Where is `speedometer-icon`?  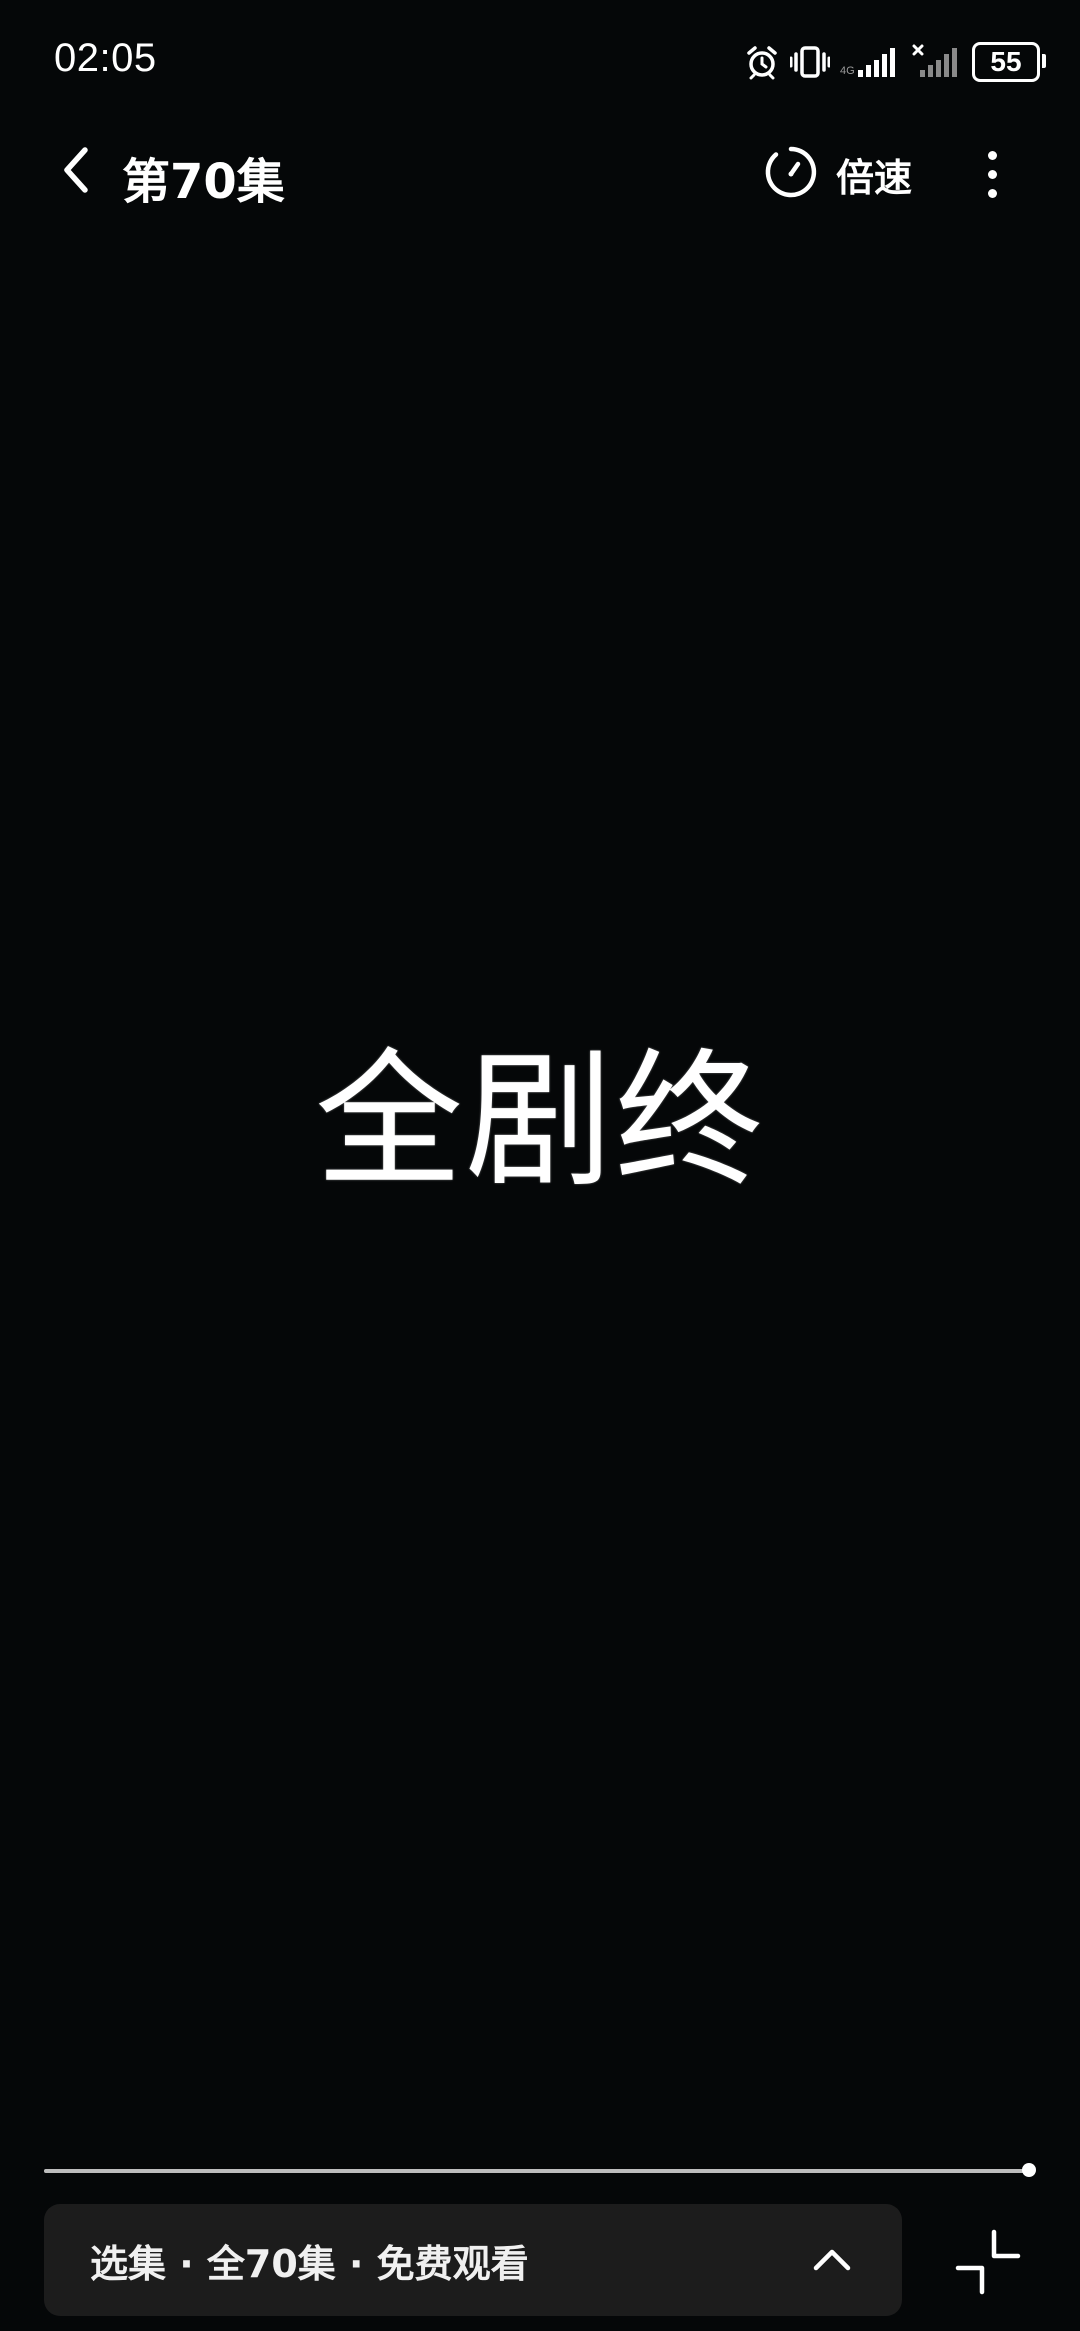
speedometer-icon is located at coordinates (791, 174).